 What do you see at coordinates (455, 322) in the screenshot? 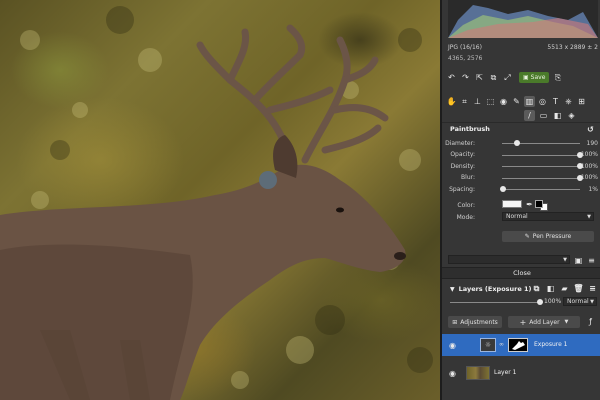
I see `adjustments-icon: ⊞` at bounding box center [455, 322].